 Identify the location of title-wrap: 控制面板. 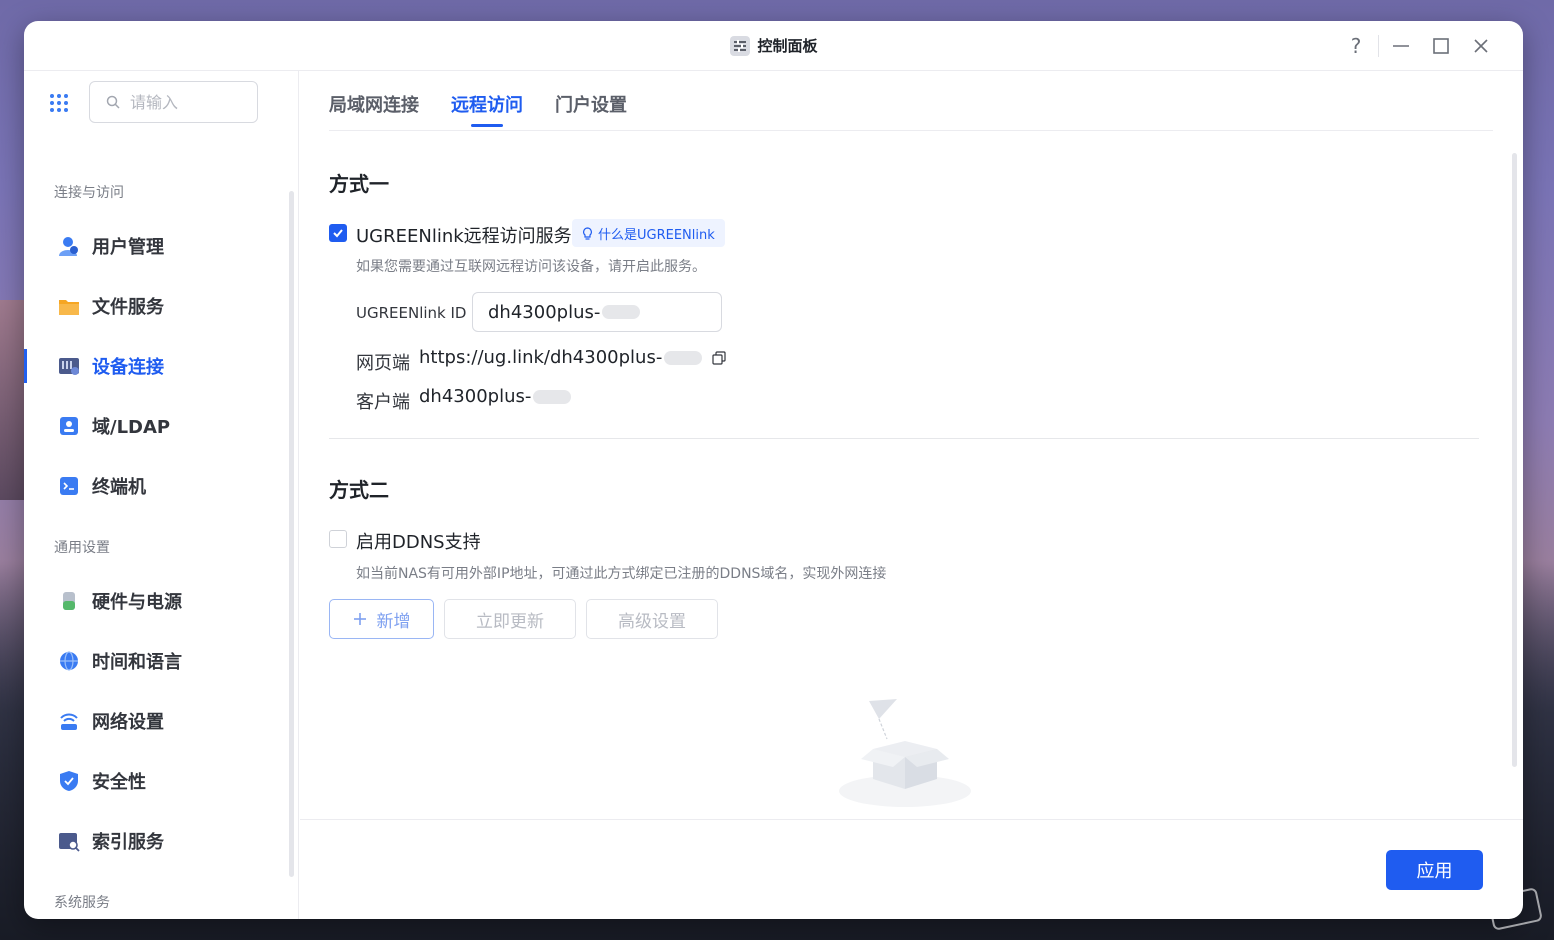
(773, 45).